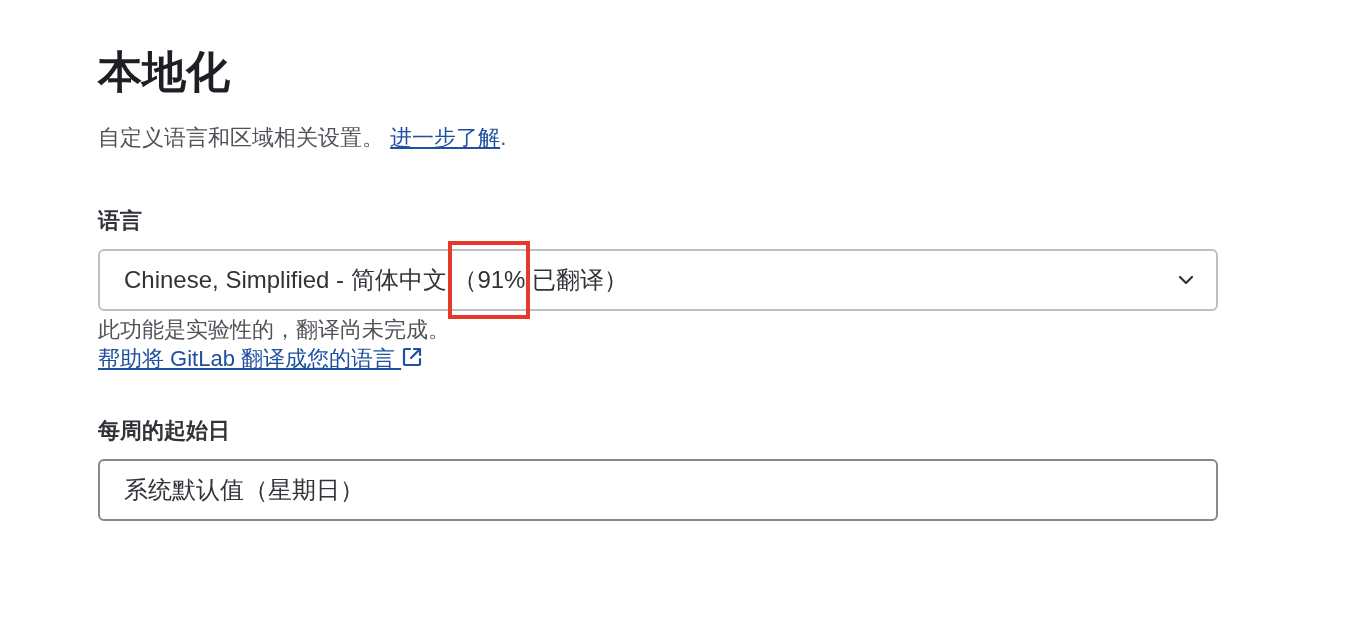 The width and height of the screenshot is (1358, 636). I want to click on external-link-icon, so click(412, 357).